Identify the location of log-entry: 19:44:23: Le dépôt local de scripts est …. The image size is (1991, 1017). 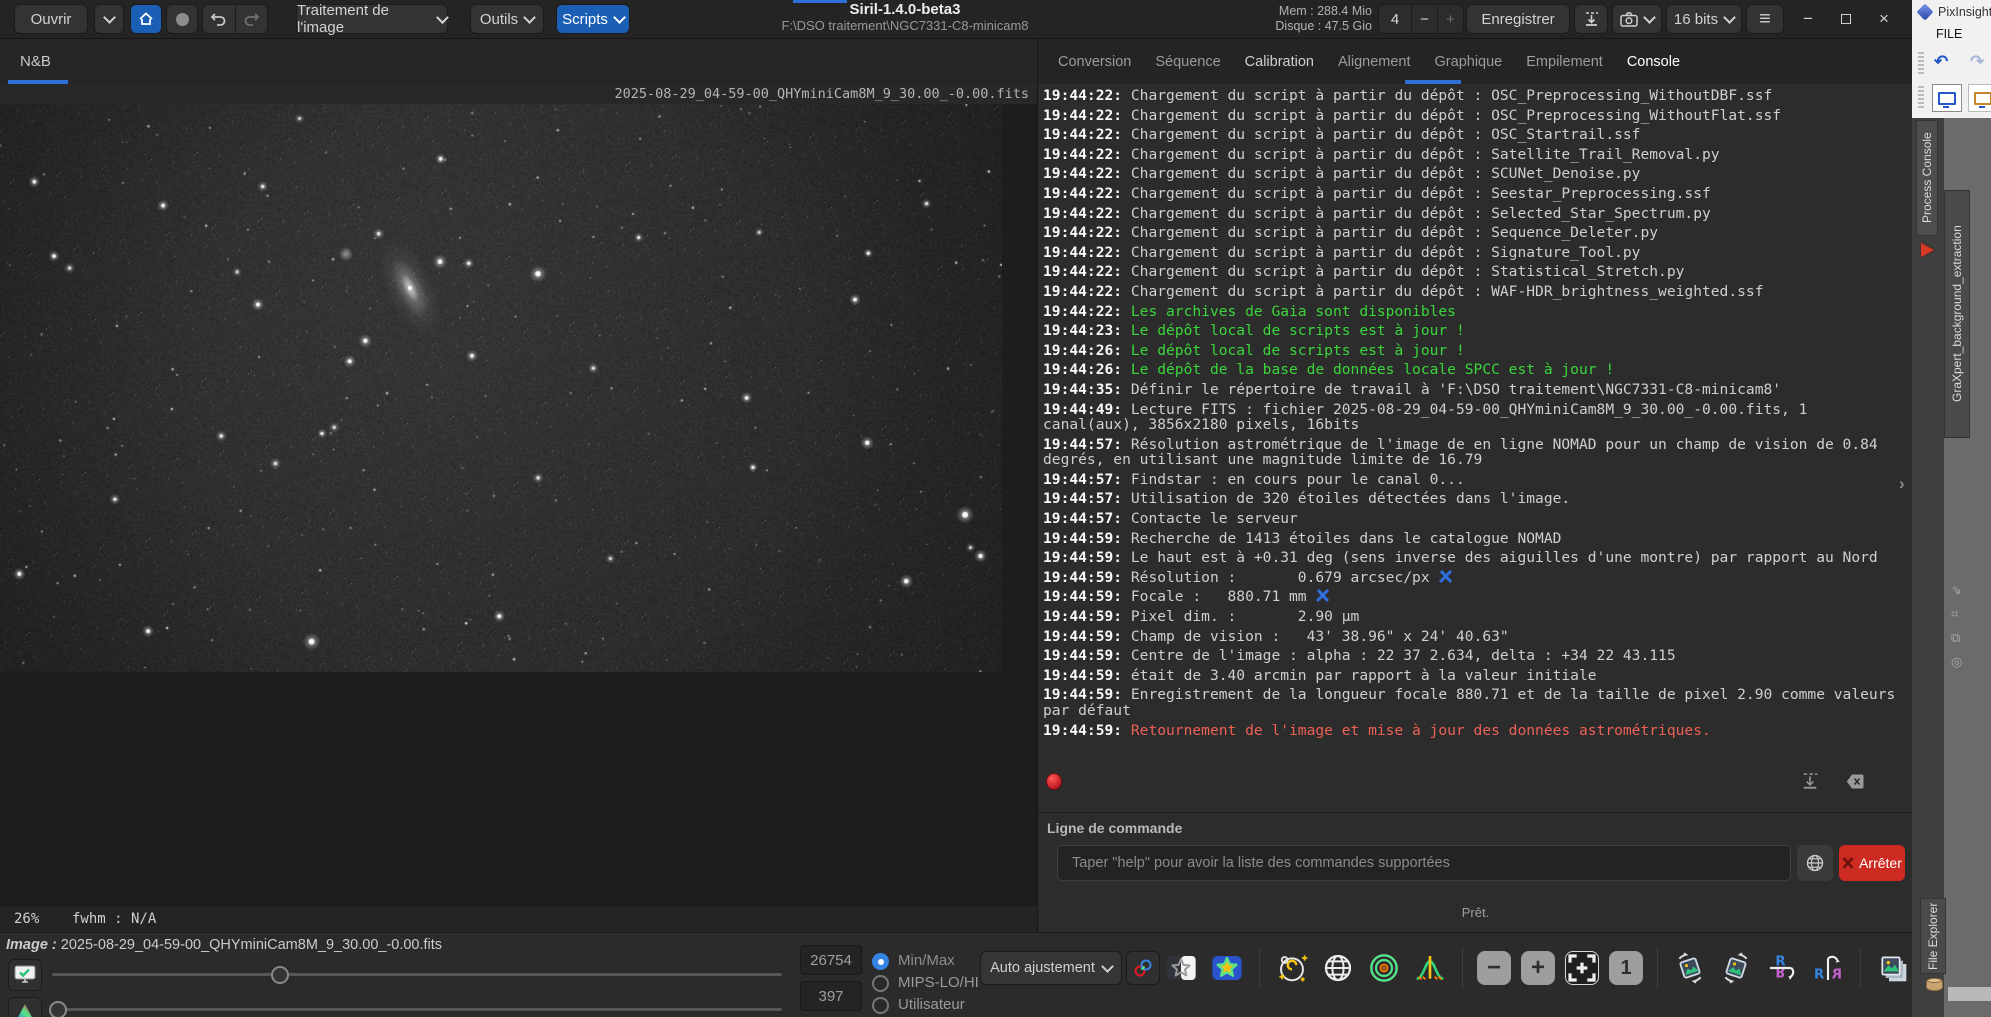
(1254, 331).